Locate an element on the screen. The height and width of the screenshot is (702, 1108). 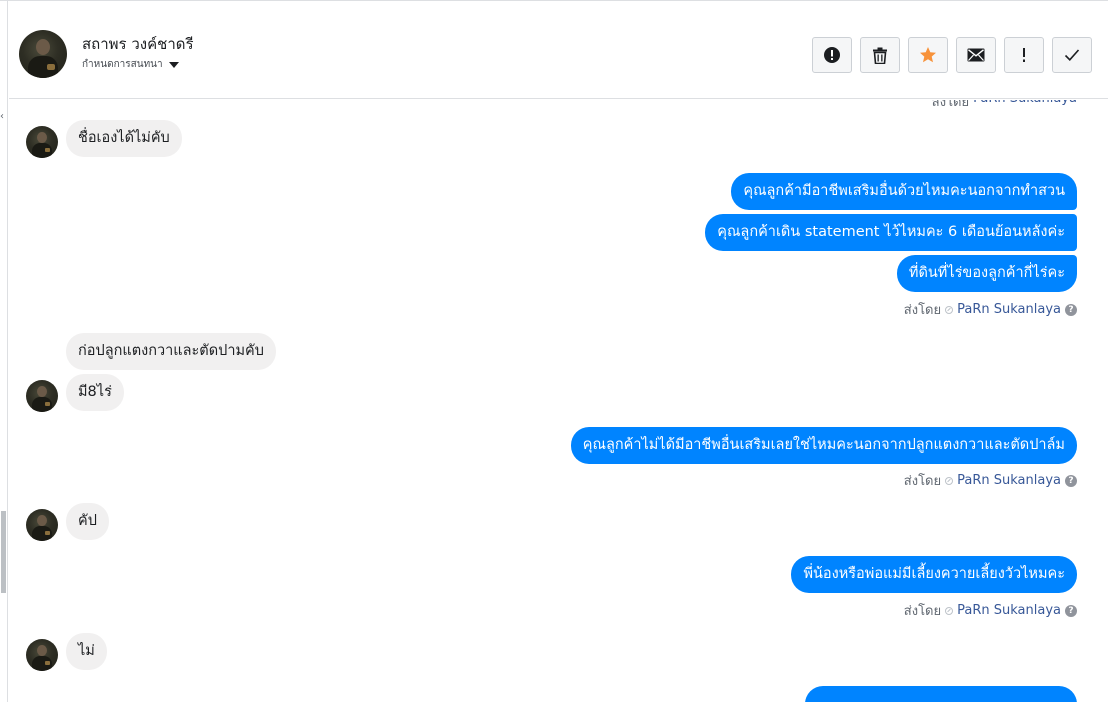
trash-icon is located at coordinates (880, 55).